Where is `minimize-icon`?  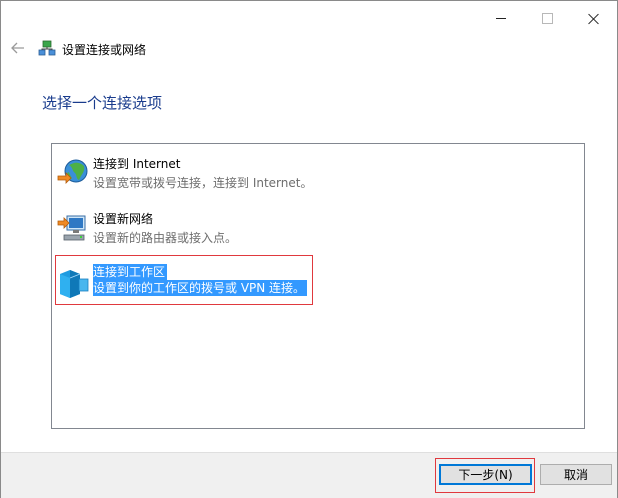
minimize-icon is located at coordinates (501, 18).